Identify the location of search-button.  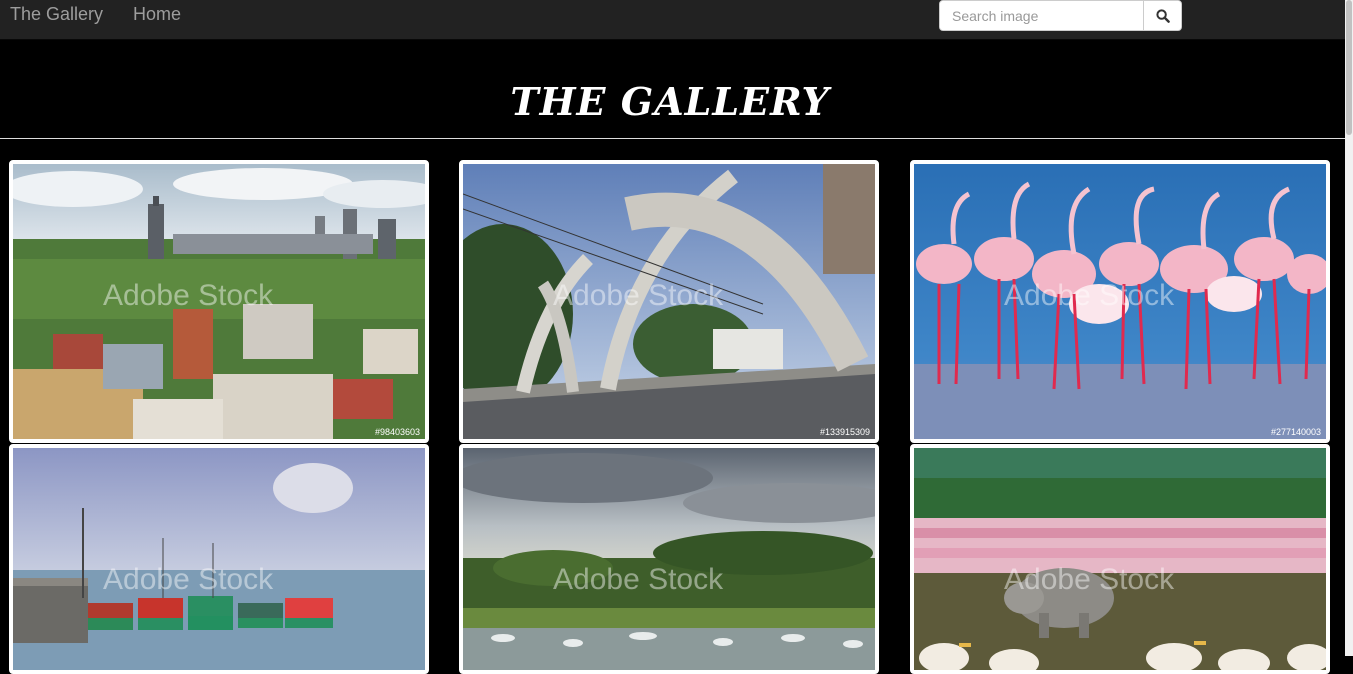
(1162, 15).